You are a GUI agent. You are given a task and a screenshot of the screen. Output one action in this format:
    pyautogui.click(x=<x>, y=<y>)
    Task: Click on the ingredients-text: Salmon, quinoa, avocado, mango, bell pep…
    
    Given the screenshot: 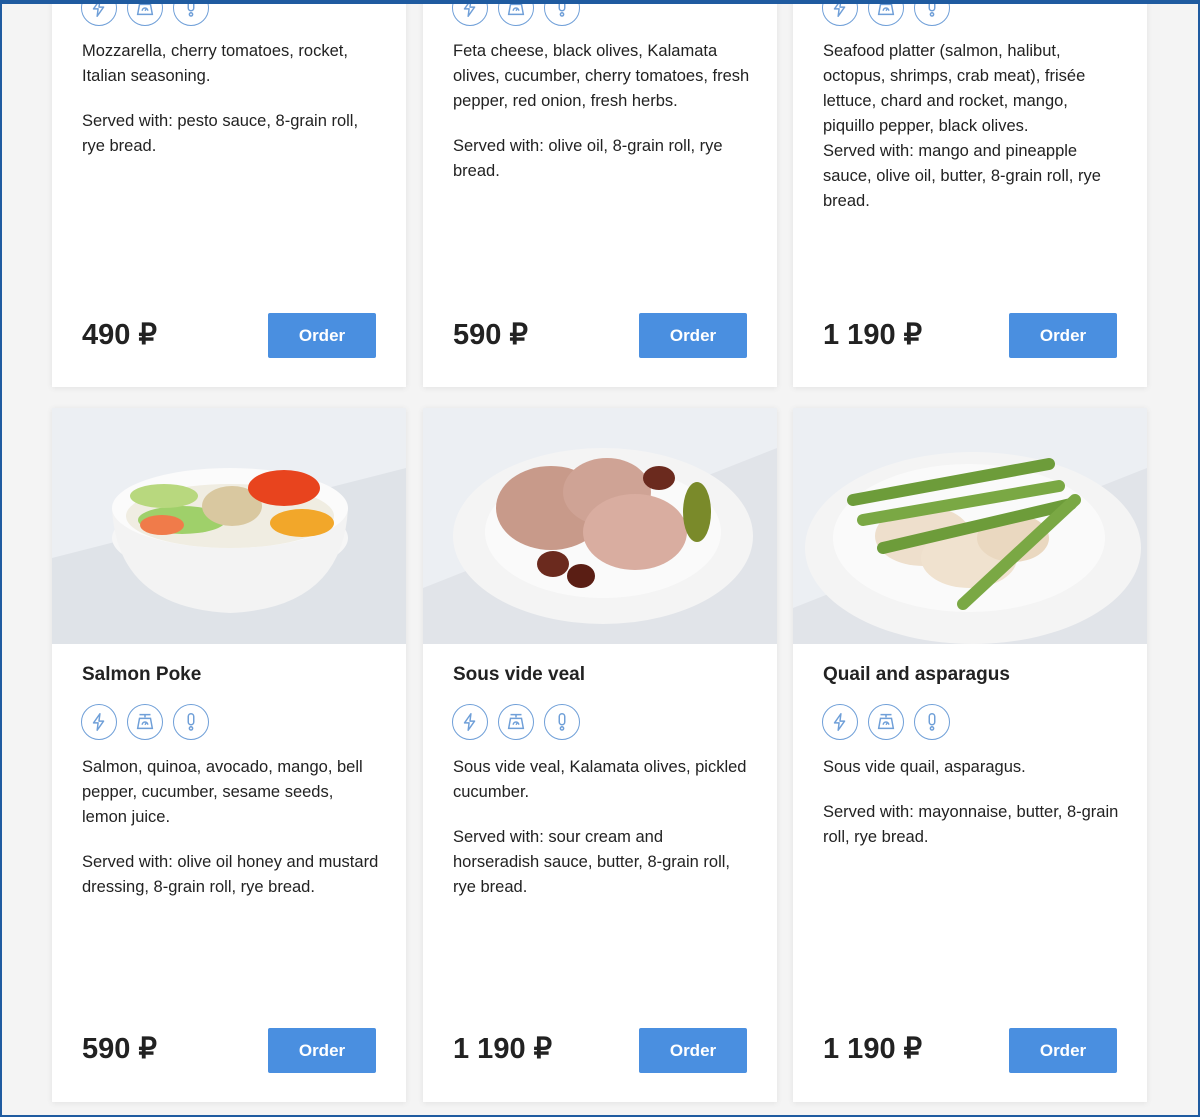 What is the action you would take?
    pyautogui.click(x=222, y=792)
    